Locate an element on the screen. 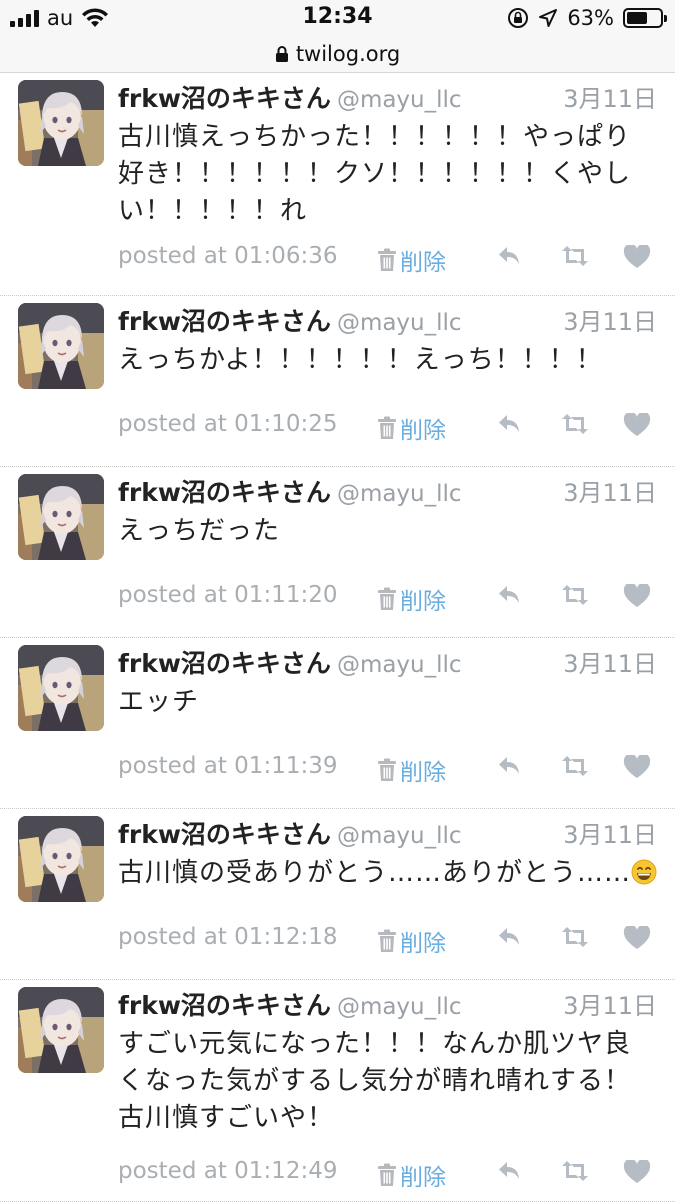 The width and height of the screenshot is (675, 1202). tweet-footer: posted at 01:11:20 削除 is located at coordinates (387, 599).